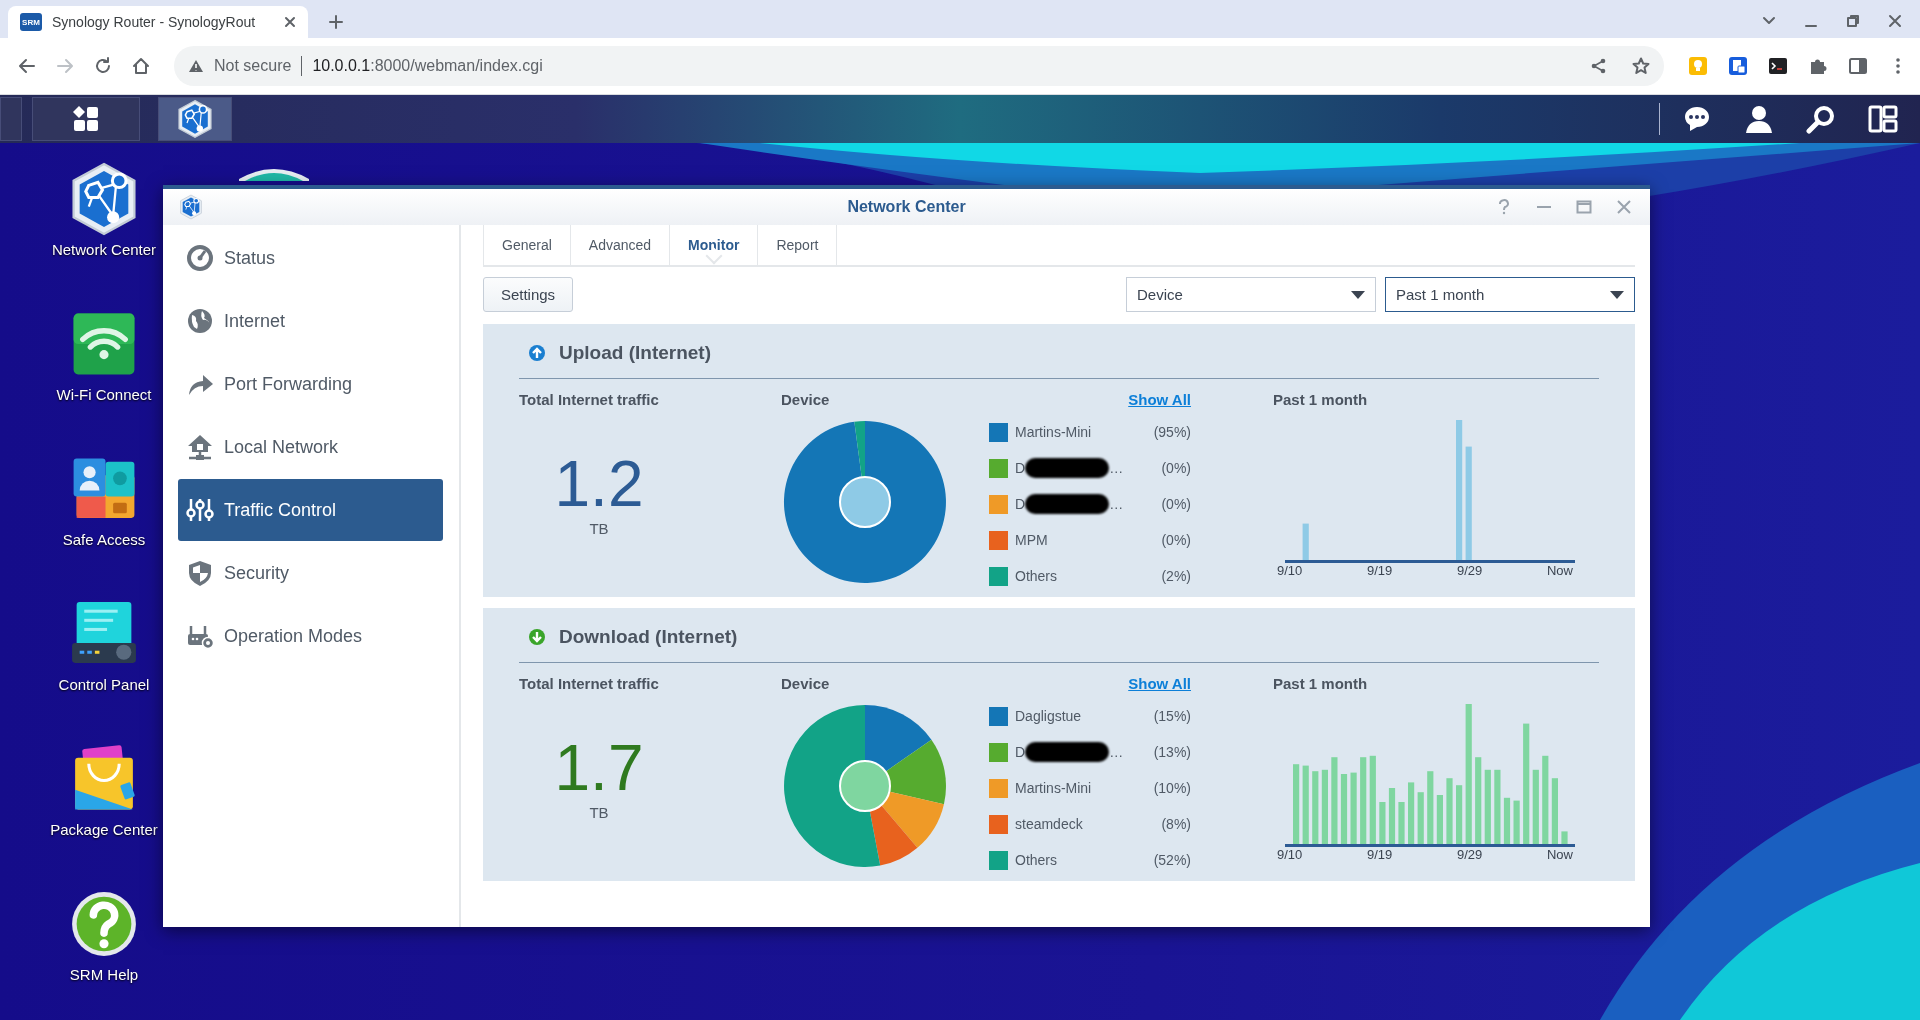 This screenshot has width=1920, height=1020. What do you see at coordinates (1321, 399) in the screenshot?
I see `column-label: Past 1 month` at bounding box center [1321, 399].